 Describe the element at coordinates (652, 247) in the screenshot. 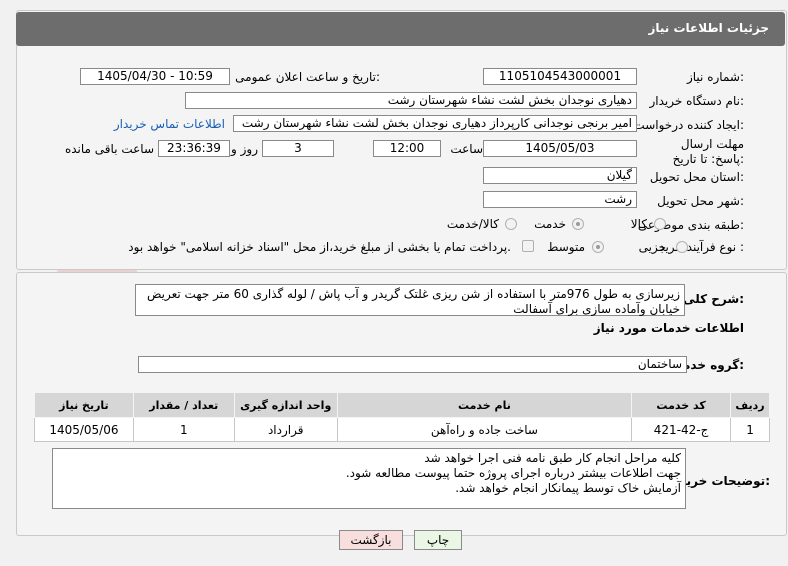

I see `purchase-option-small: جزیی` at that location.